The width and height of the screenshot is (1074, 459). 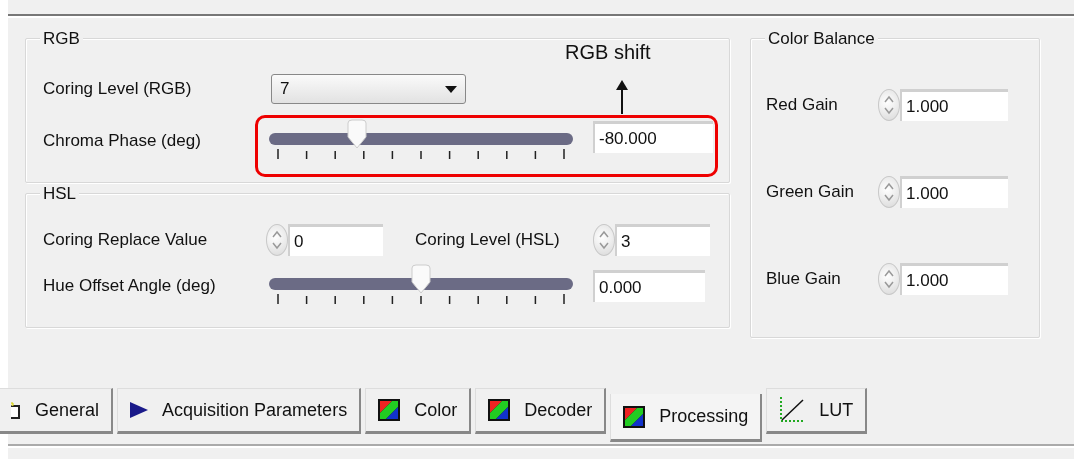 I want to click on number-field: 0.000, so click(x=649, y=286).